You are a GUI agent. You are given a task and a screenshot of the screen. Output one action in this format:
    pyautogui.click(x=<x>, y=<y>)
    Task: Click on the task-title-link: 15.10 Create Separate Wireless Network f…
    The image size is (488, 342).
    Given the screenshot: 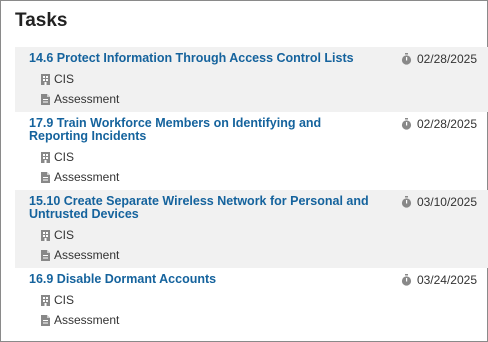 What is the action you would take?
    pyautogui.click(x=201, y=208)
    